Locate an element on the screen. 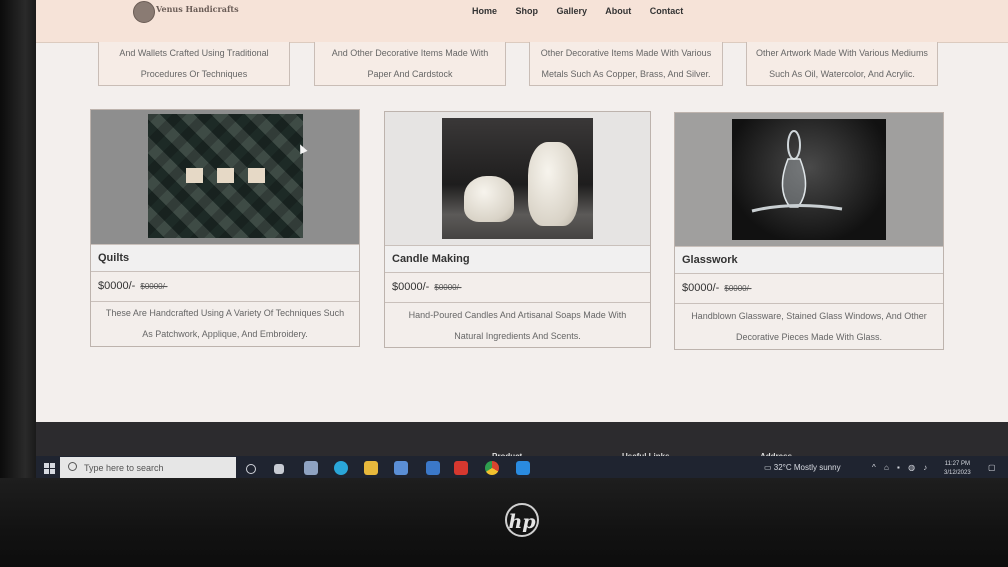  top-card-desc-line1: Other Decorative Items Made With Various is located at coordinates (626, 53).